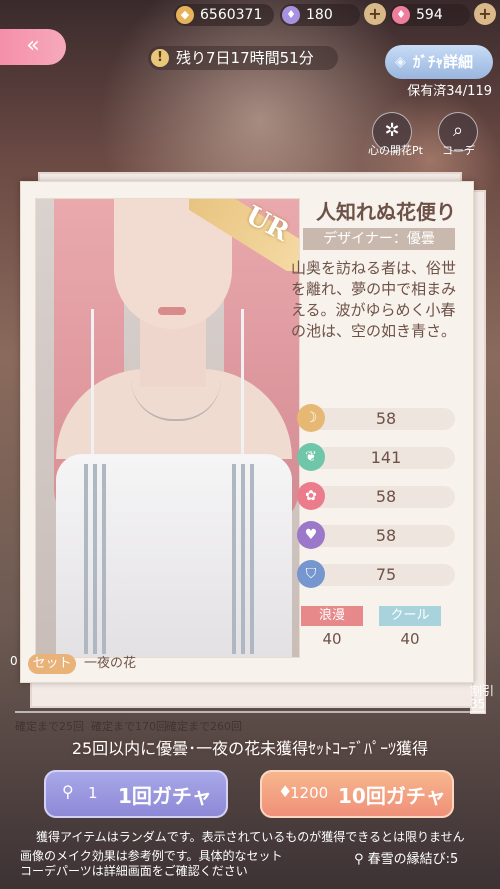 The image size is (500, 889). I want to click on stat-row: ⛉ 75, so click(376, 574).